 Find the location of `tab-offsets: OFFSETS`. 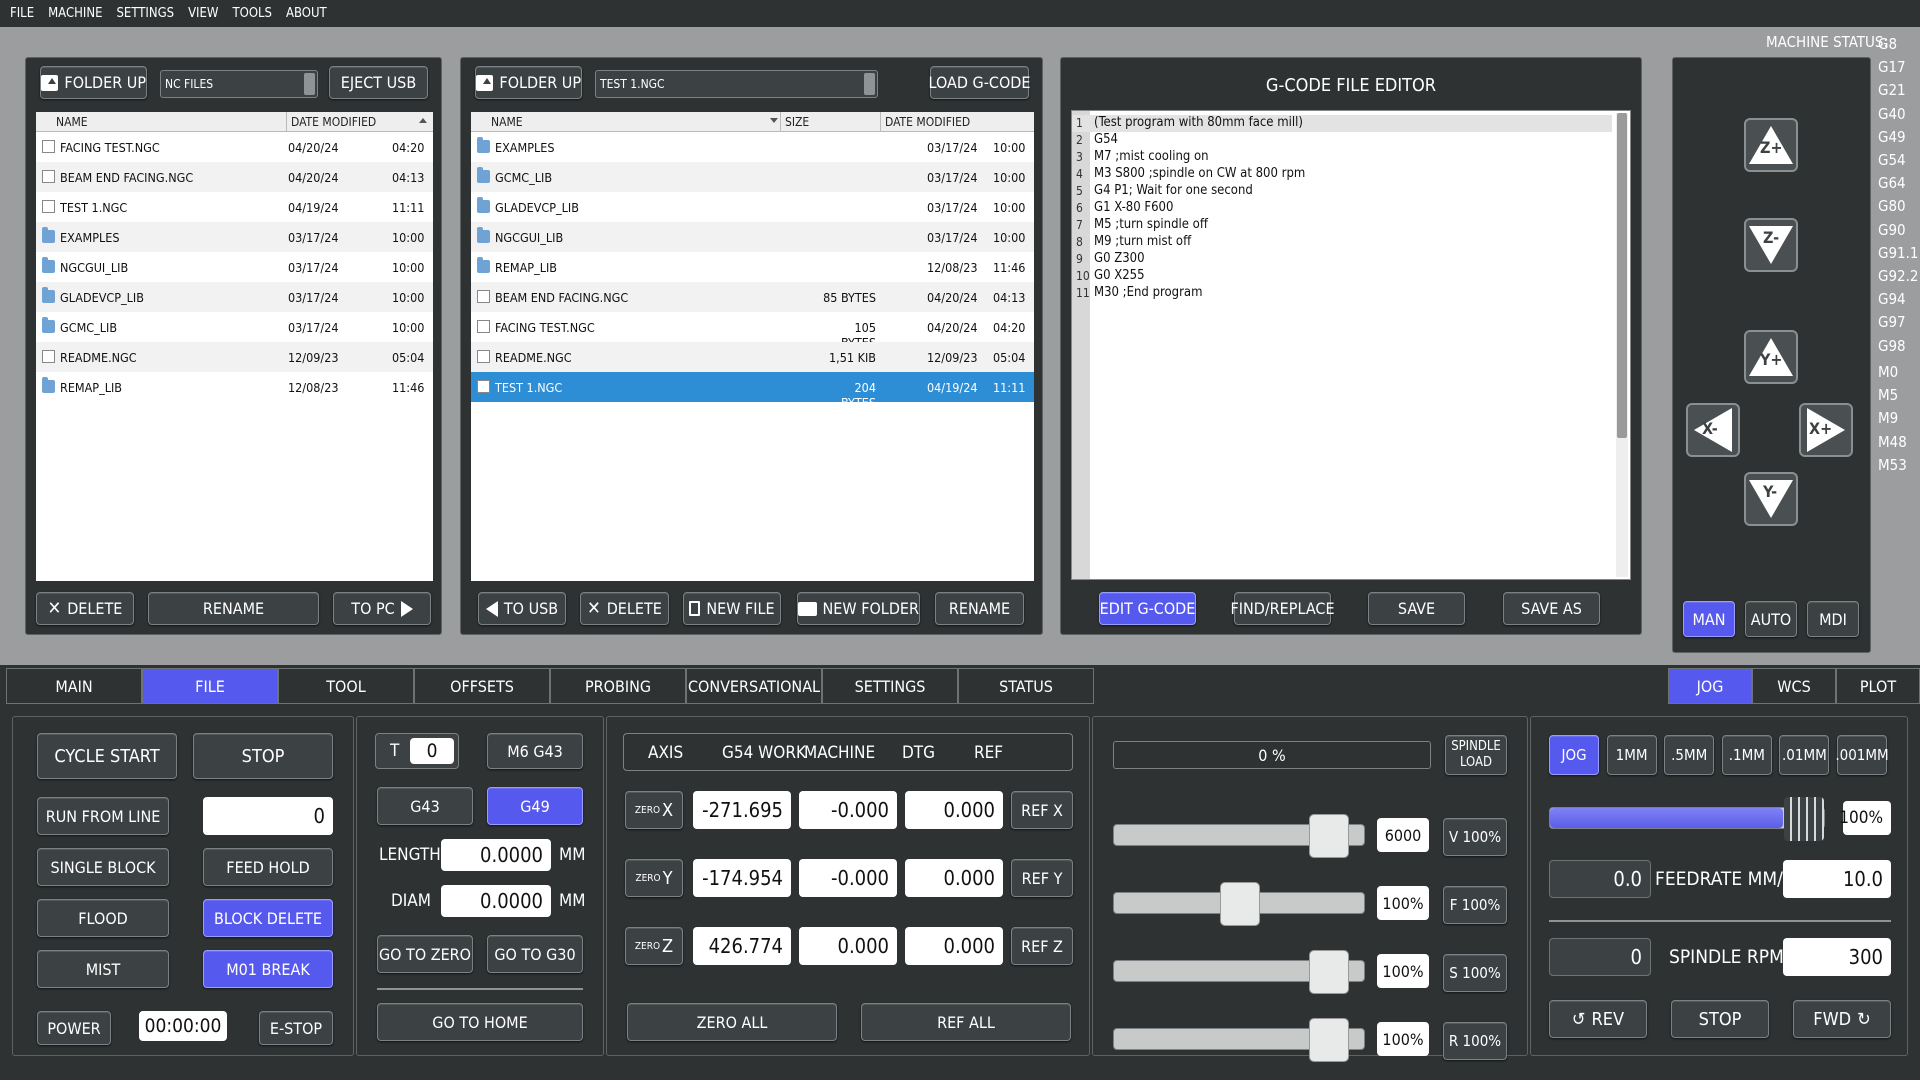

tab-offsets: OFFSETS is located at coordinates (482, 686).